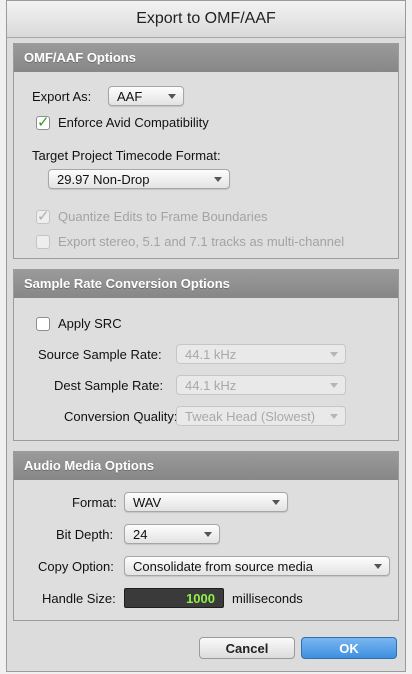  I want to click on bit-depth-label: Bit Depth:, so click(85, 534).